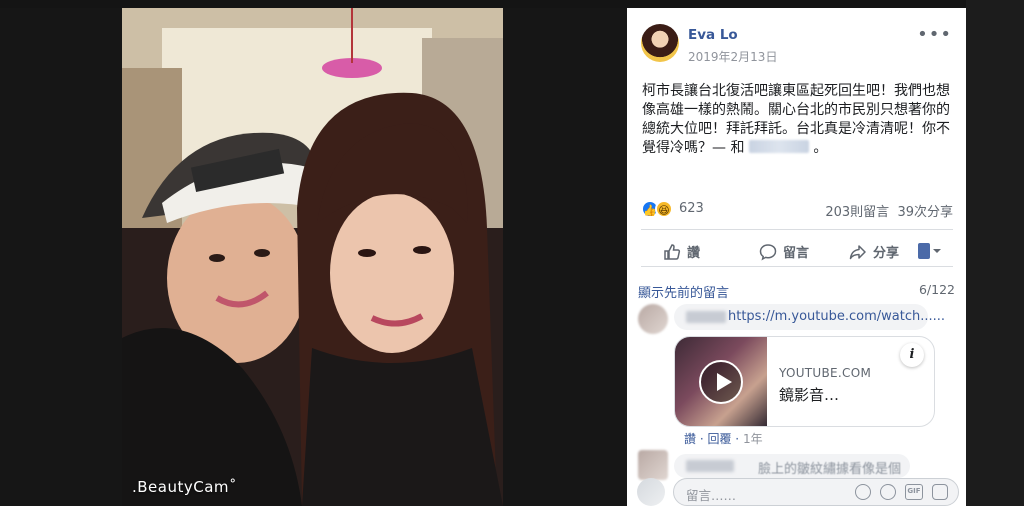  I want to click on camera-icon, so click(888, 492).